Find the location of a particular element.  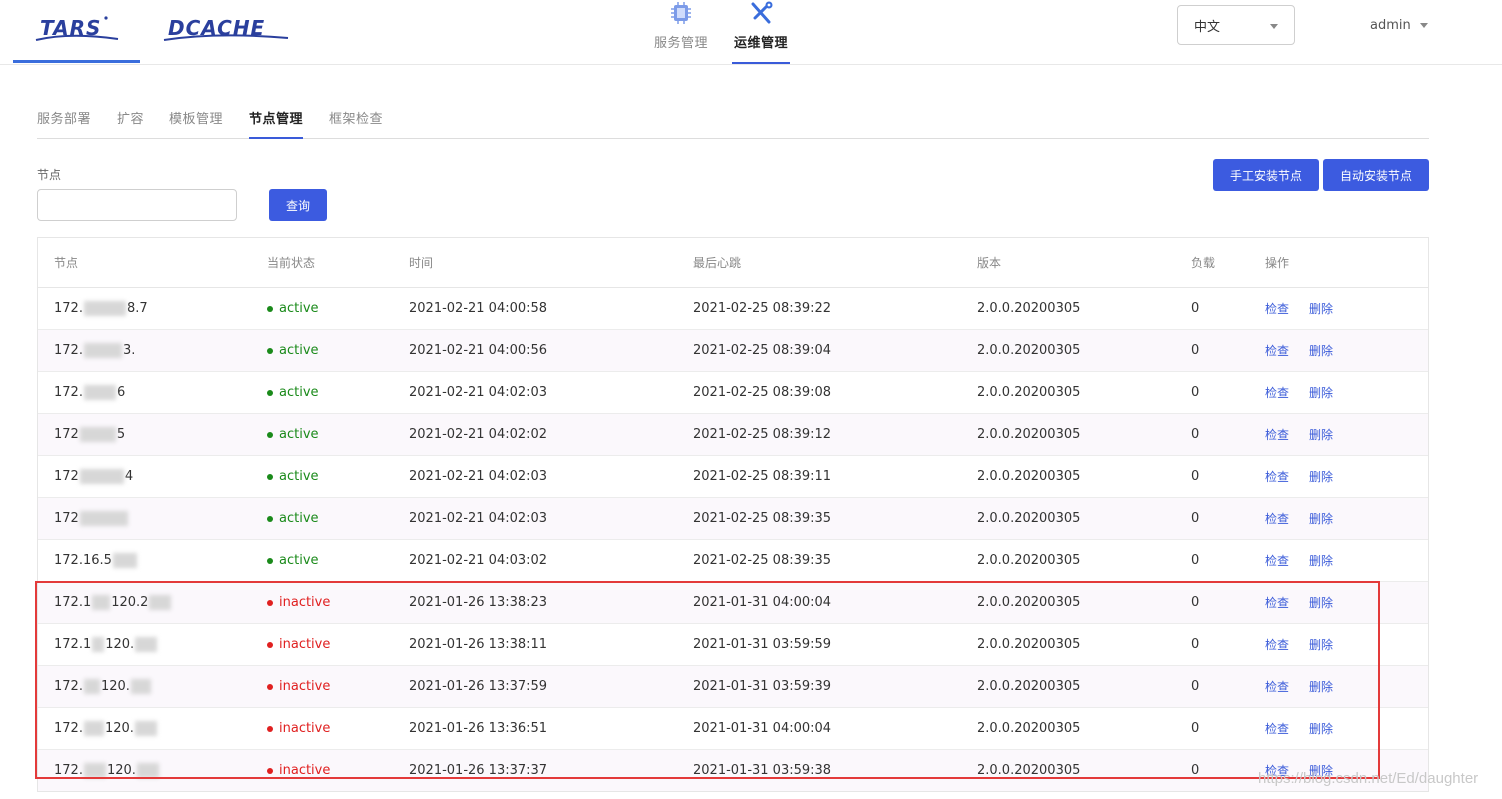

chip-icon is located at coordinates (681, 13).